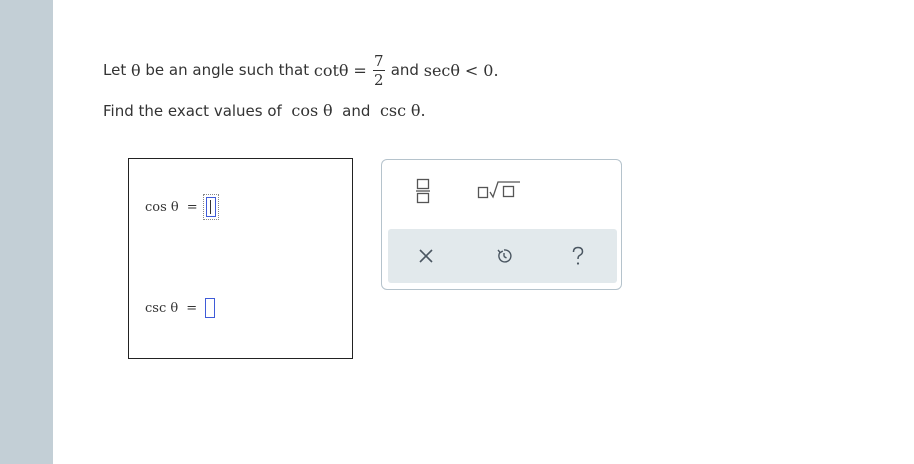 This screenshot has width=914, height=464. I want to click on period: ., so click(423, 110).